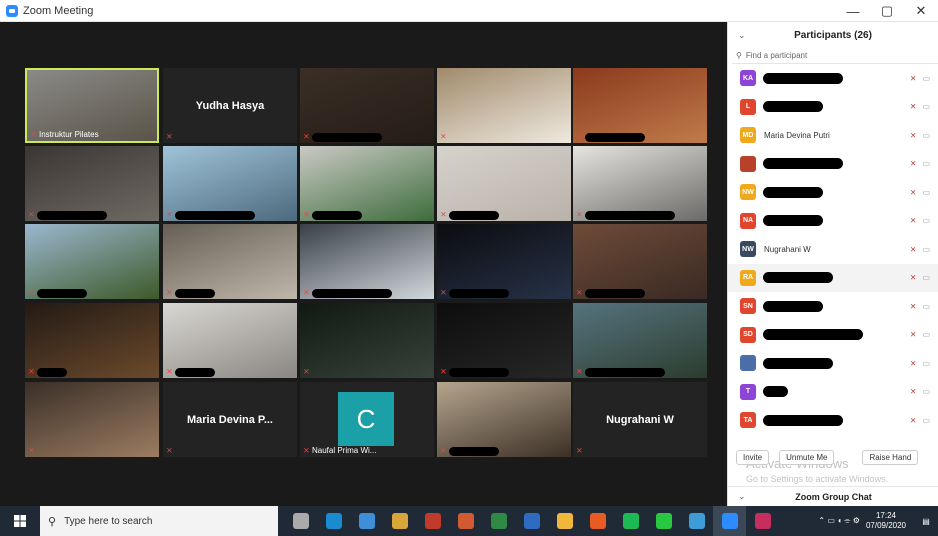 The width and height of the screenshot is (938, 536). What do you see at coordinates (833, 221) in the screenshot?
I see `participant-row: NA ⨯ ▭` at bounding box center [833, 221].